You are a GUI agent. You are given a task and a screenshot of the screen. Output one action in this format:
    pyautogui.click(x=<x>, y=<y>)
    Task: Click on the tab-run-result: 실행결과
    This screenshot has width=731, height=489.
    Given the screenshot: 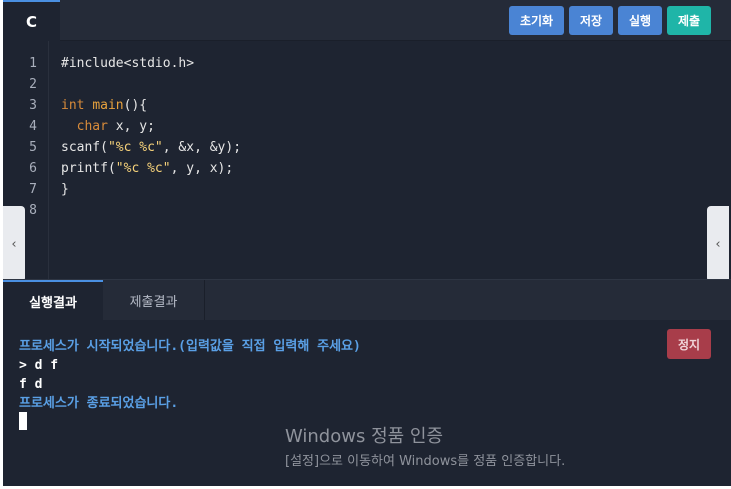 What is the action you would take?
    pyautogui.click(x=53, y=300)
    